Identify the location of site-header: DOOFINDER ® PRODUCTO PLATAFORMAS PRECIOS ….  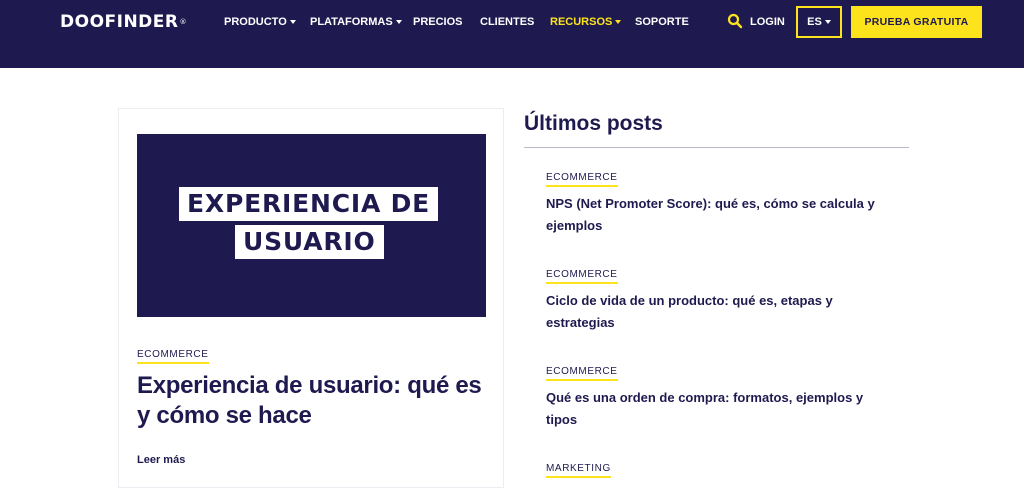
(512, 34).